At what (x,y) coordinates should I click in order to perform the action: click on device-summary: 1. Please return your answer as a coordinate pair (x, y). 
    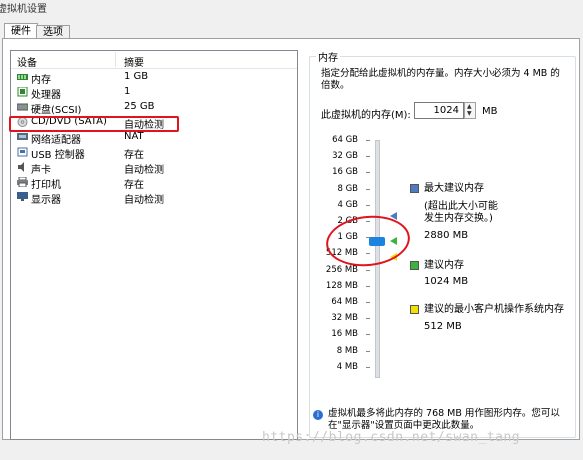
    Looking at the image, I should click on (127, 91).